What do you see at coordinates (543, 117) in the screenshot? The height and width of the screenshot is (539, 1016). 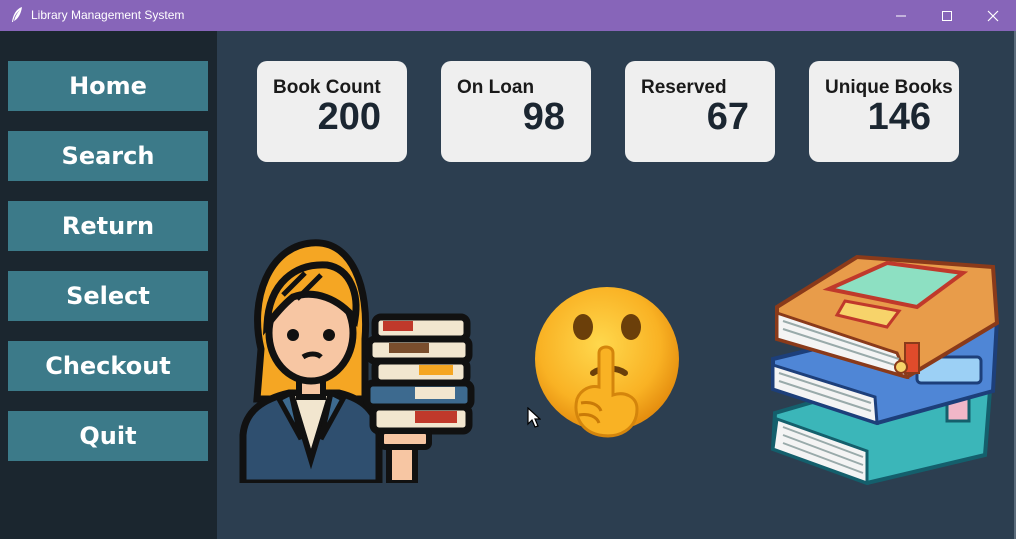 I see `stat-value: 98` at bounding box center [543, 117].